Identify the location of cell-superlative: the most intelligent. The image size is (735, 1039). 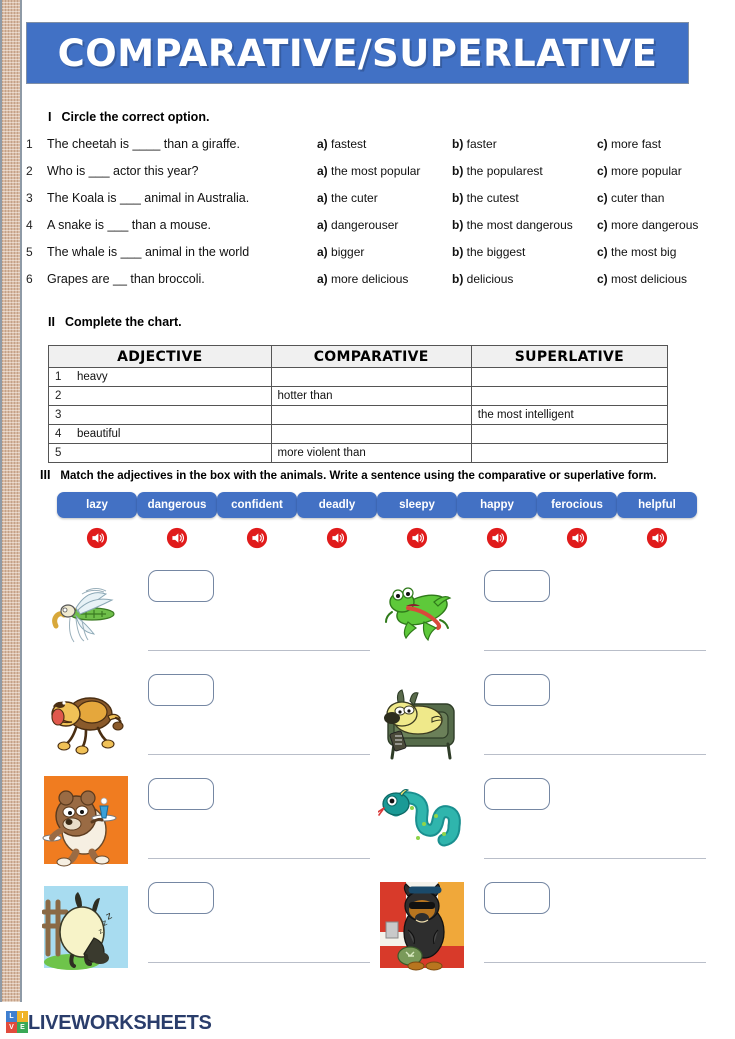
(569, 415).